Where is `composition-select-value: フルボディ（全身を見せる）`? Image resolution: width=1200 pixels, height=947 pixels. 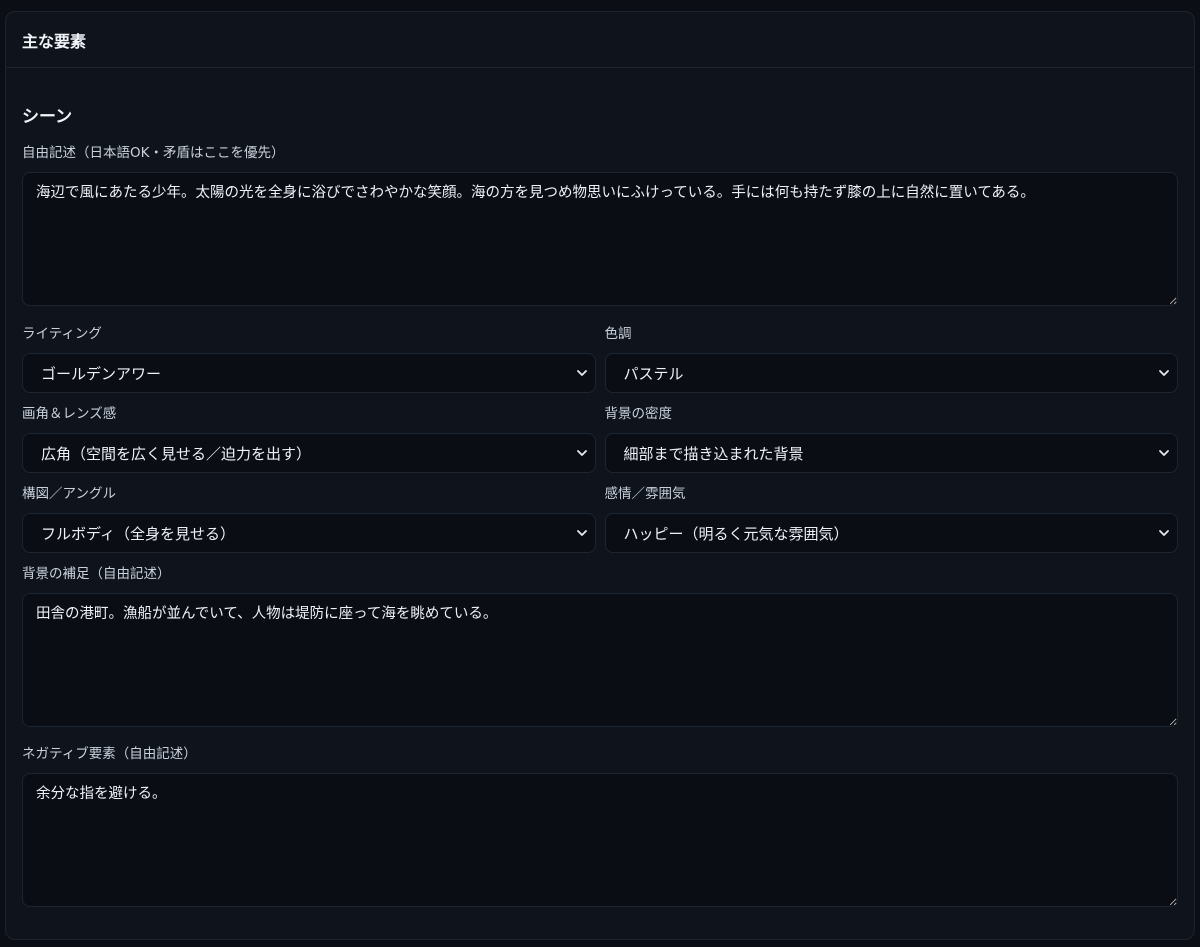 composition-select-value: フルボディ（全身を見せる） is located at coordinates (309, 533).